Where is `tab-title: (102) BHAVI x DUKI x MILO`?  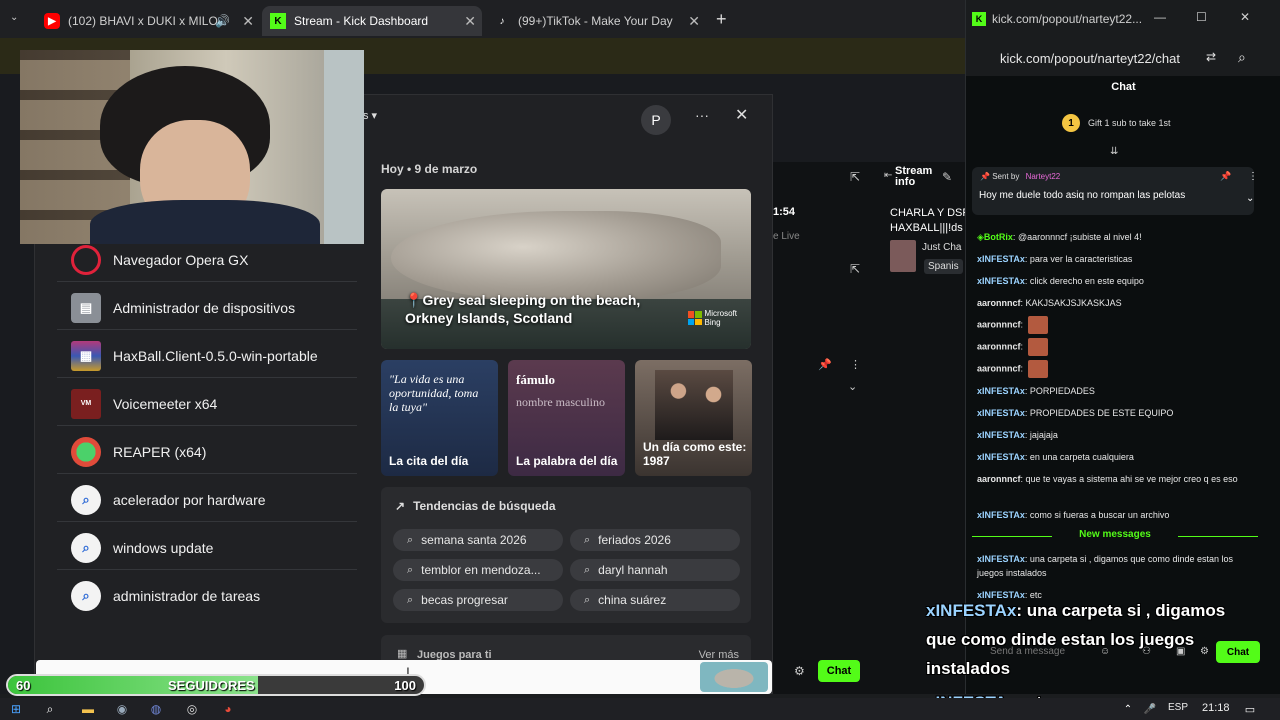
tab-title: (102) BHAVI x DUKI x MILO is located at coordinates (143, 21).